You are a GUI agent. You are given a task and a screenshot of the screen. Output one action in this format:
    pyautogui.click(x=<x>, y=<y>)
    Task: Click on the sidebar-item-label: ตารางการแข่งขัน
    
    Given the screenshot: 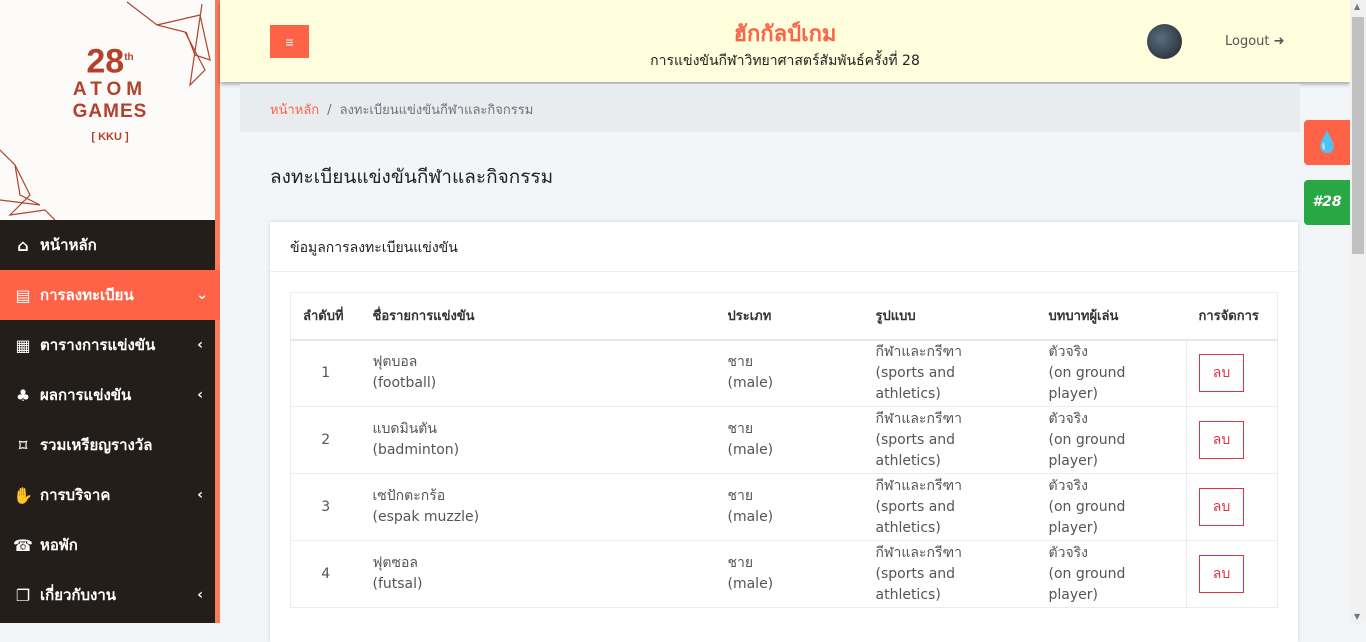 What is the action you would take?
    pyautogui.click(x=98, y=345)
    